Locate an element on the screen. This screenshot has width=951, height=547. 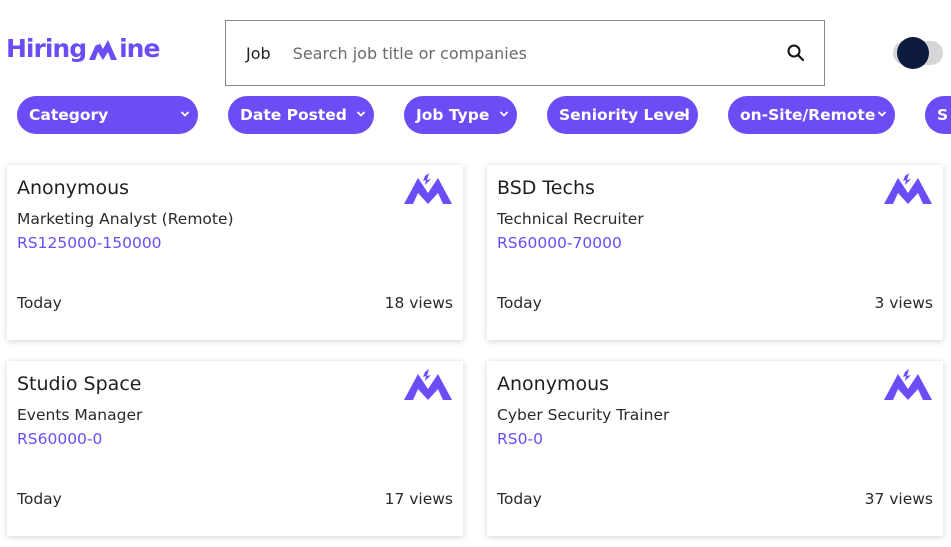
salary-range: RS0-0 is located at coordinates (520, 439).